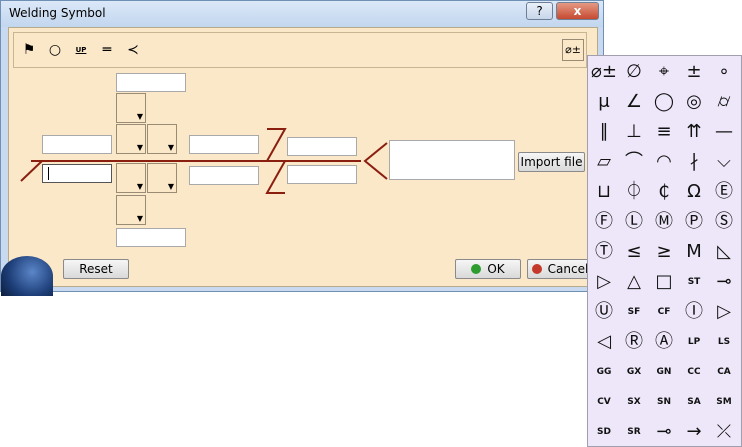 This screenshot has height=447, width=742. What do you see at coordinates (536, 269) in the screenshot?
I see `cancel-icon` at bounding box center [536, 269].